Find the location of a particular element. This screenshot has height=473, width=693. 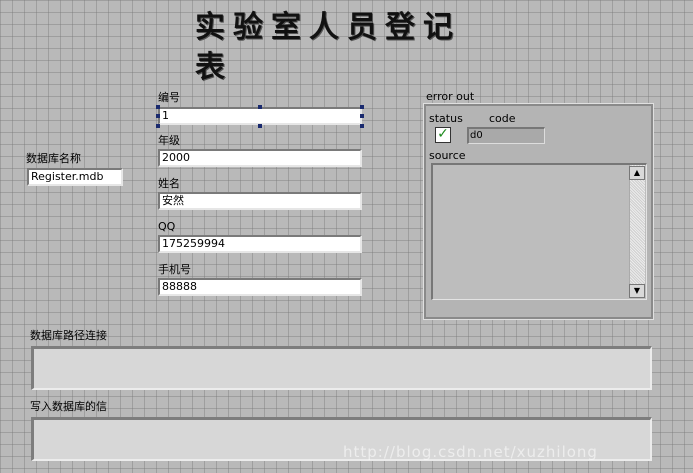

source-label: source is located at coordinates (447, 155).